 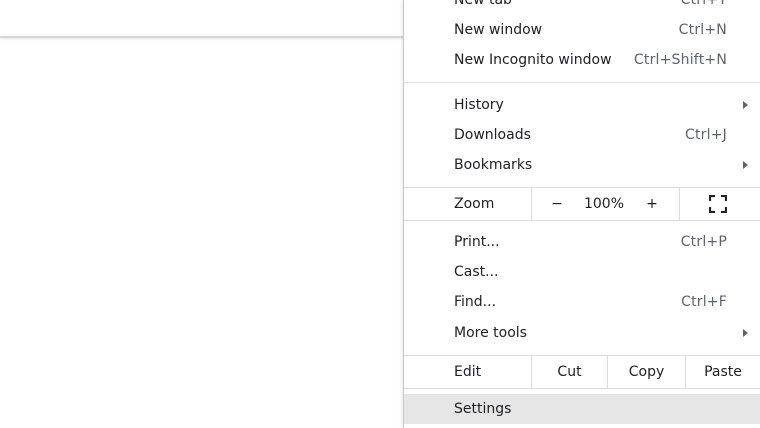 What do you see at coordinates (706, 135) in the screenshot?
I see `menu-item-shortcut: Ctrl+J` at bounding box center [706, 135].